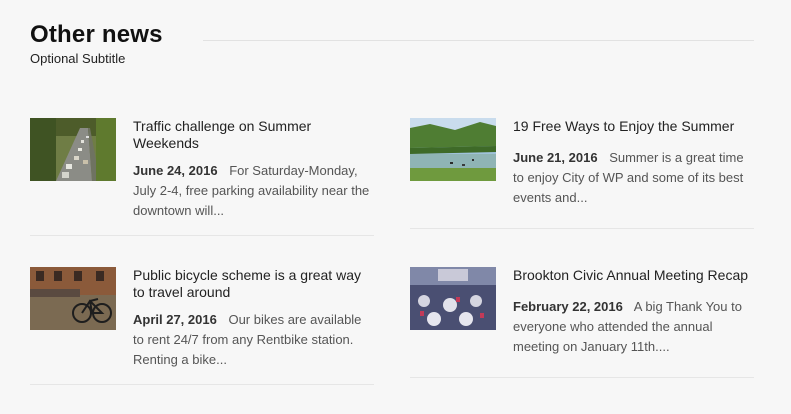 This screenshot has height=414, width=791. I want to click on river-kayaks-photo, so click(453, 149).